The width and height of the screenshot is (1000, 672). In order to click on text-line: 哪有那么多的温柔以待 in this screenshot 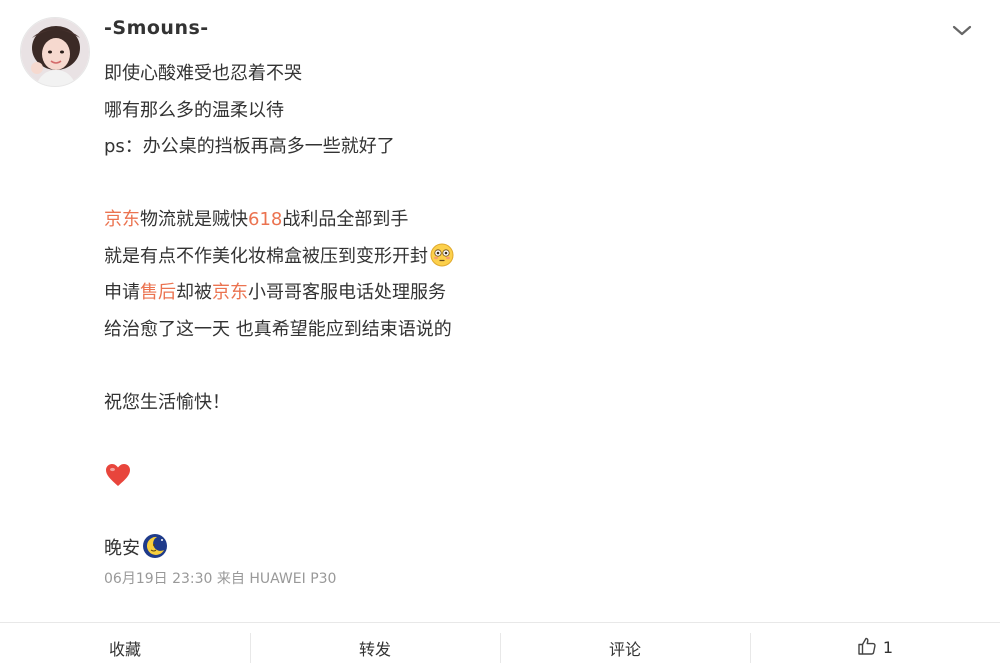, I will do `click(194, 110)`.